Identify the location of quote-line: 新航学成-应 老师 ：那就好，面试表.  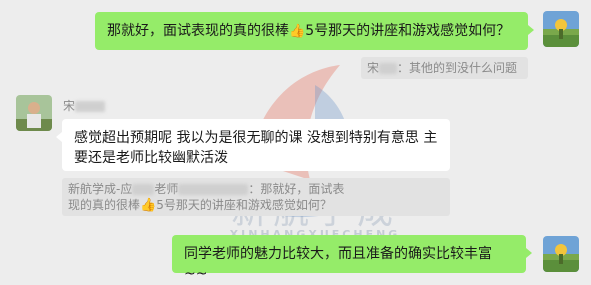
(206, 189).